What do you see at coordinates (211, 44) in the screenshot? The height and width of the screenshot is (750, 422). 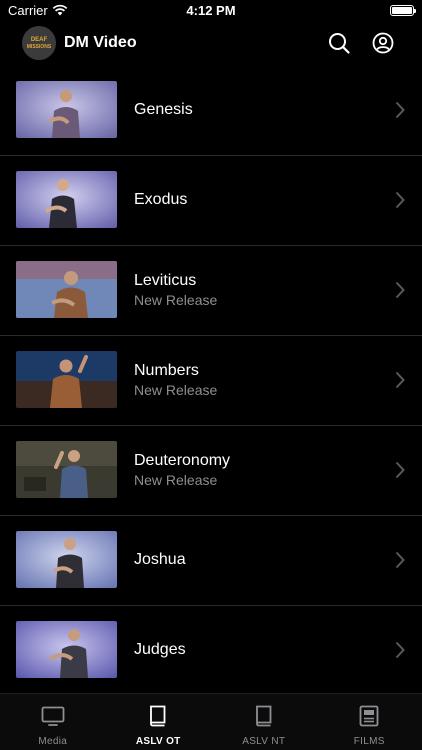 I see `app-header: DEAF MISSIONS DM Video` at bounding box center [211, 44].